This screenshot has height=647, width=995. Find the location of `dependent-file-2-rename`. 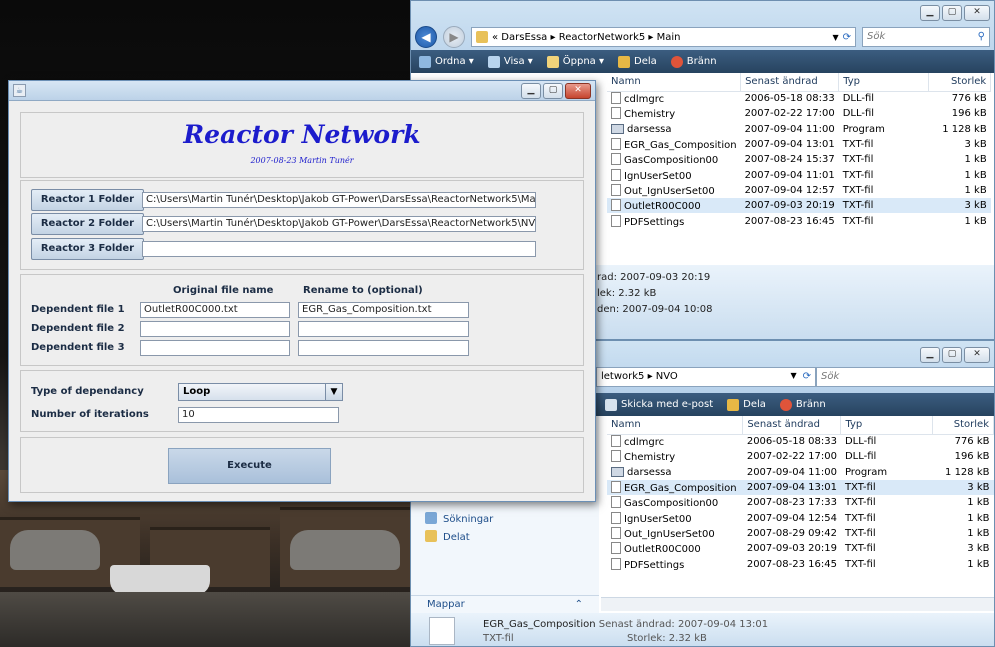

dependent-file-2-rename is located at coordinates (383, 329).